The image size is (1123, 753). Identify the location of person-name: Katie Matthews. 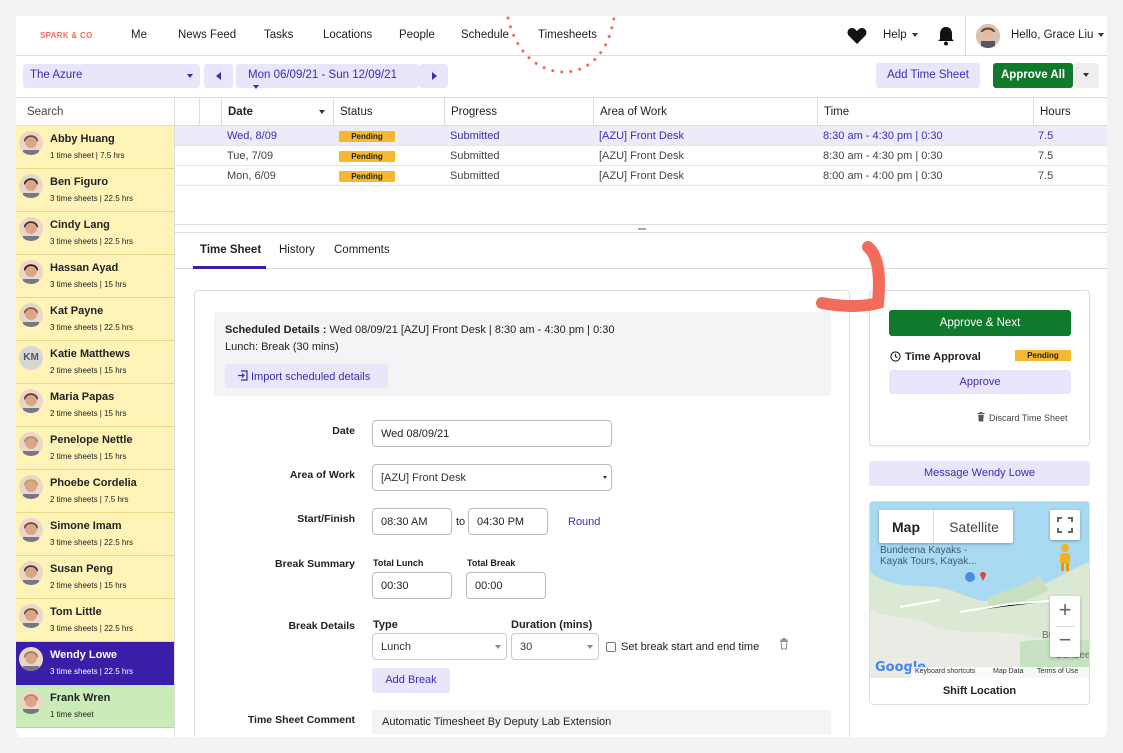
(90, 354).